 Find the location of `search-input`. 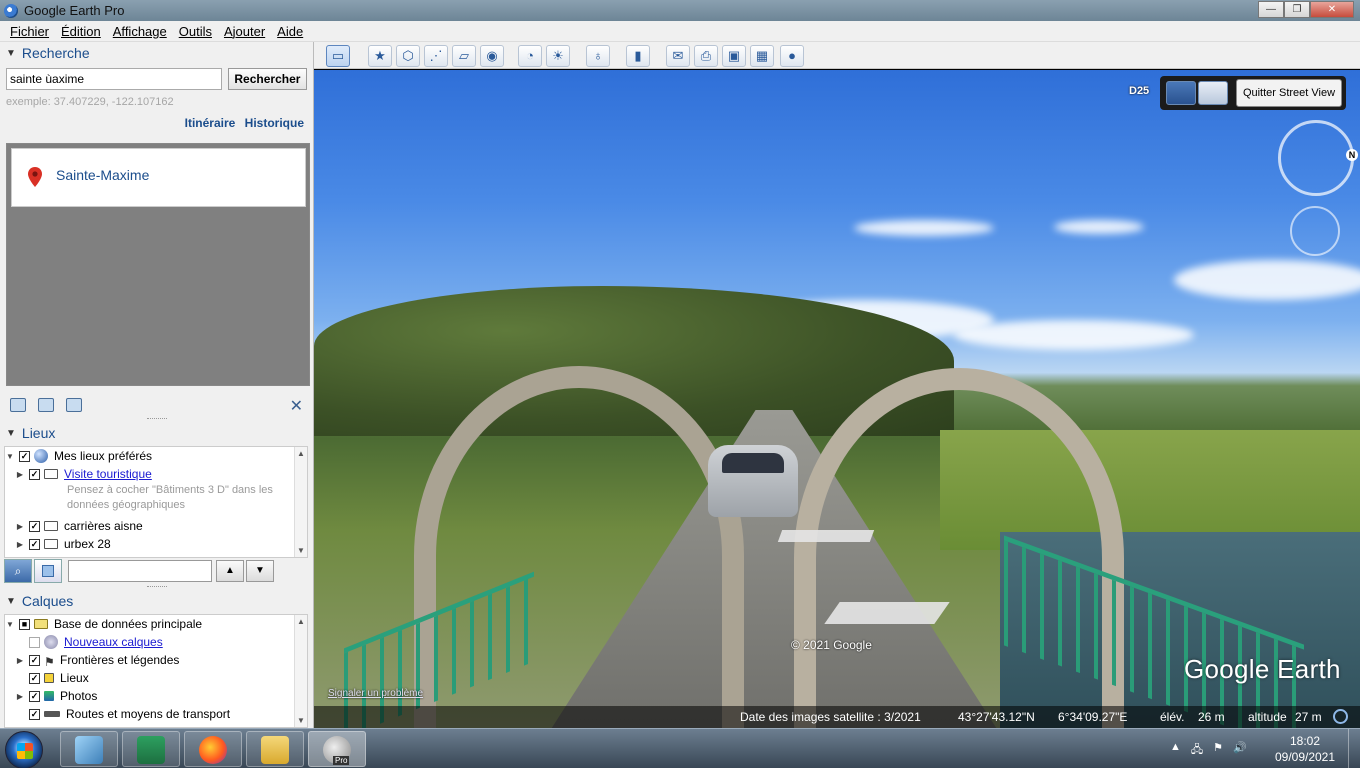

search-input is located at coordinates (114, 79).